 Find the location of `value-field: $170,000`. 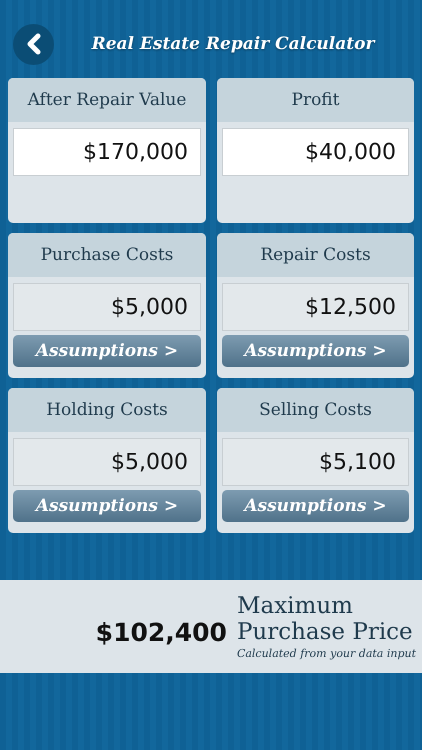

value-field: $170,000 is located at coordinates (107, 152).